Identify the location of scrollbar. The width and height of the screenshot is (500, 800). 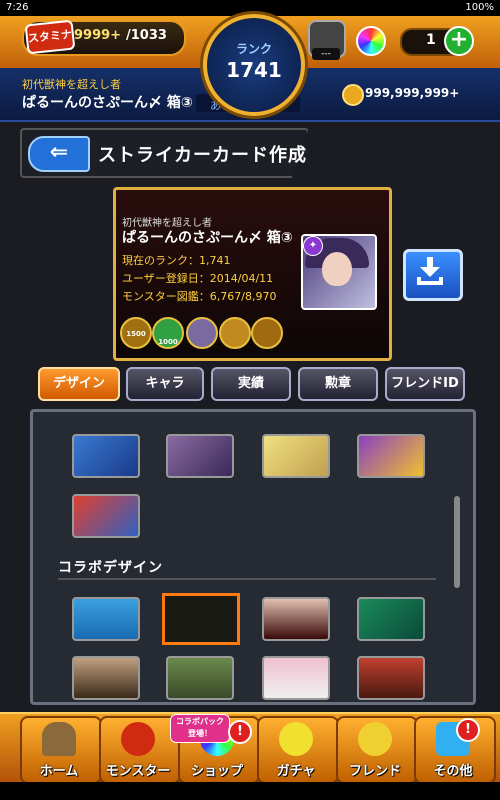
(457, 542).